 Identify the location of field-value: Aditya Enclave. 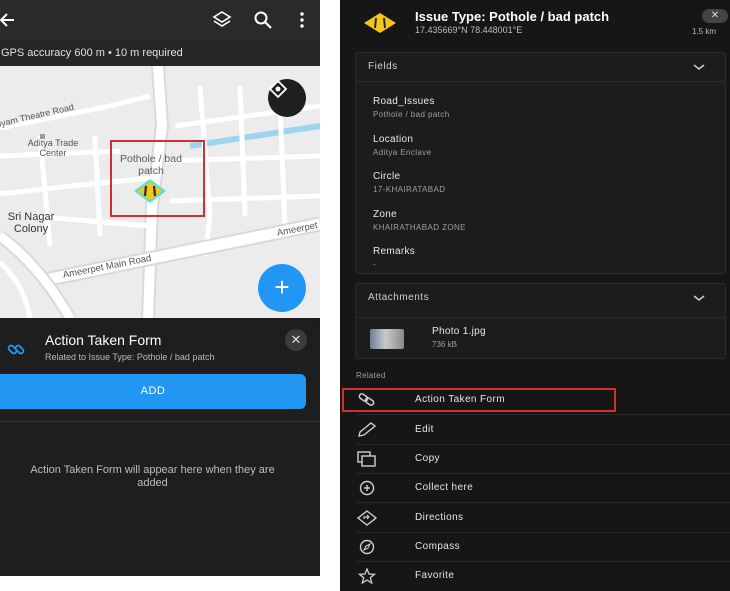
(402, 152).